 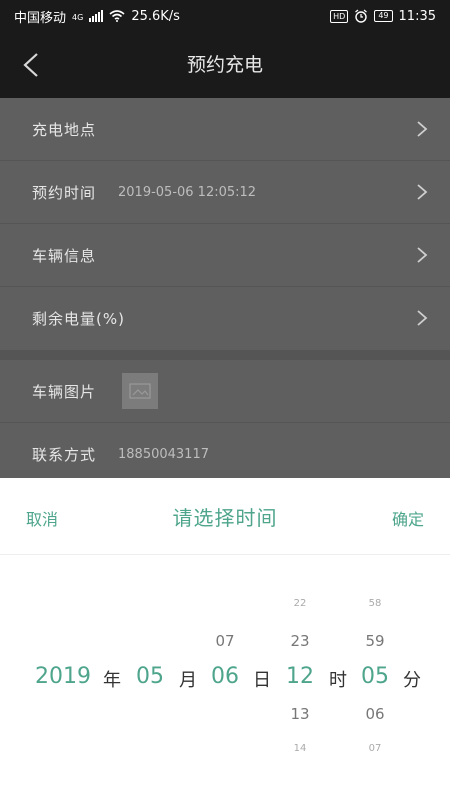 I want to click on vehicle-info-row: 车辆信息, so click(x=225, y=255).